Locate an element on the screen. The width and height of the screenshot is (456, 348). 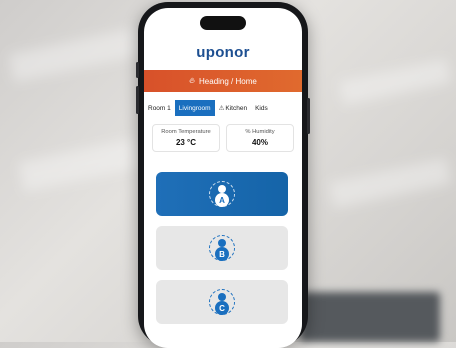
zone-c-button: C is located at coordinates (222, 302).